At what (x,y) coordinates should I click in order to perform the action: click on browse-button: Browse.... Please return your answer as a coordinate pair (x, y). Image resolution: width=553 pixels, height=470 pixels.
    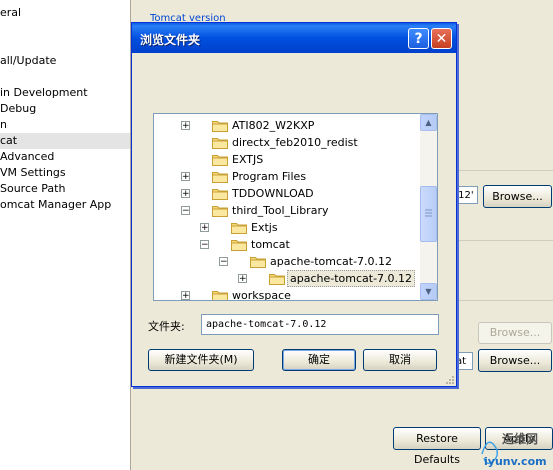
    Looking at the image, I should click on (517, 196).